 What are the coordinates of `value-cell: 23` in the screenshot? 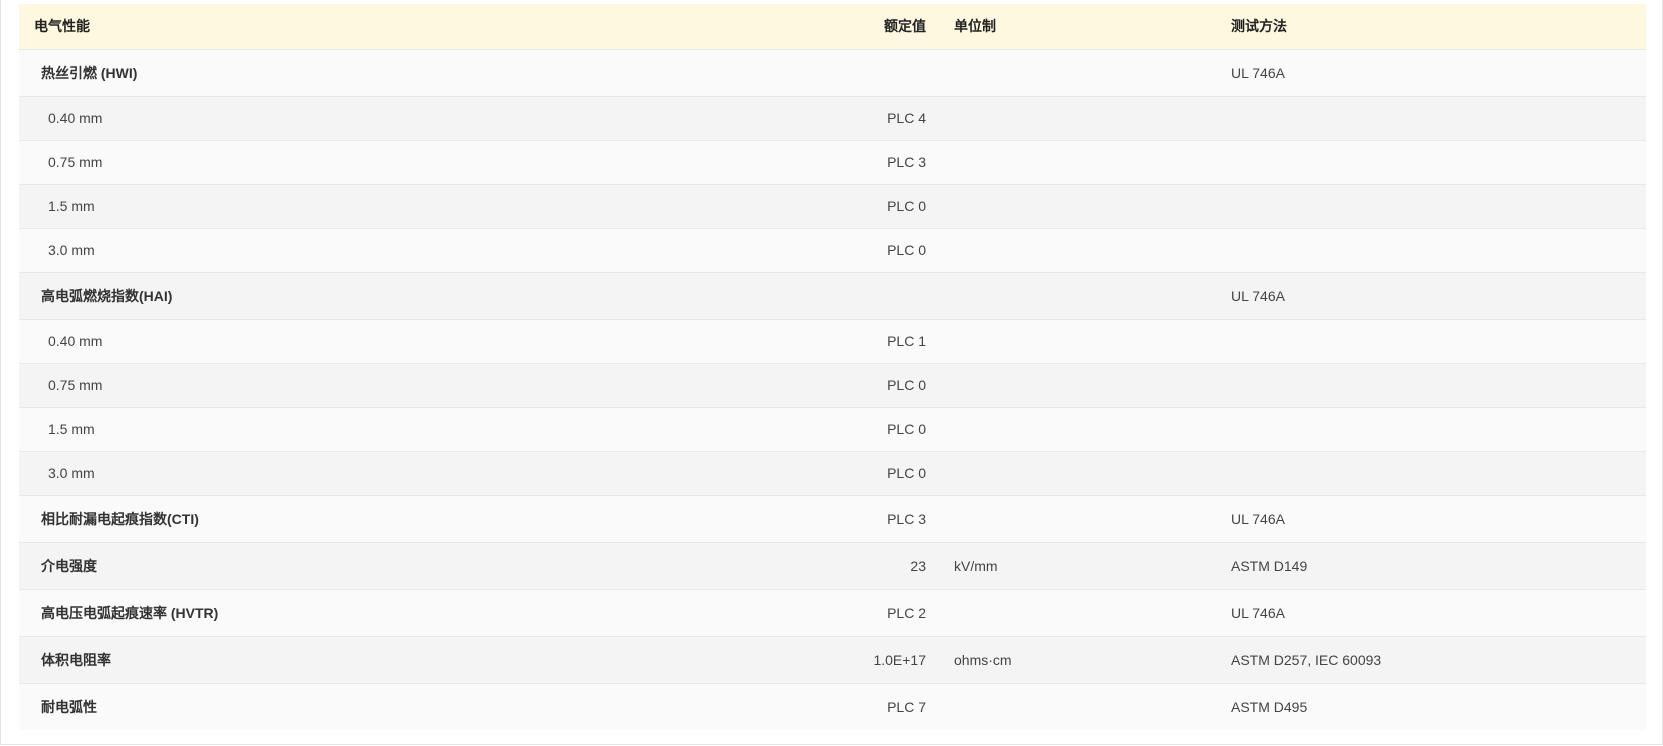 It's located at (918, 565).